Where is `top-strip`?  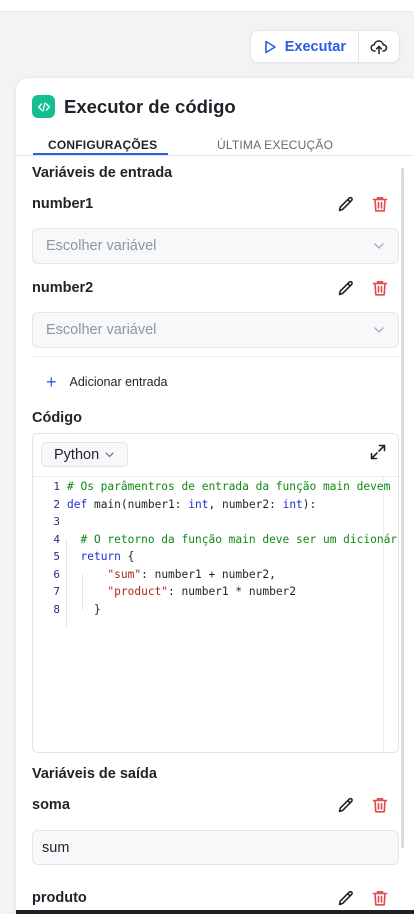
top-strip is located at coordinates (207, 6).